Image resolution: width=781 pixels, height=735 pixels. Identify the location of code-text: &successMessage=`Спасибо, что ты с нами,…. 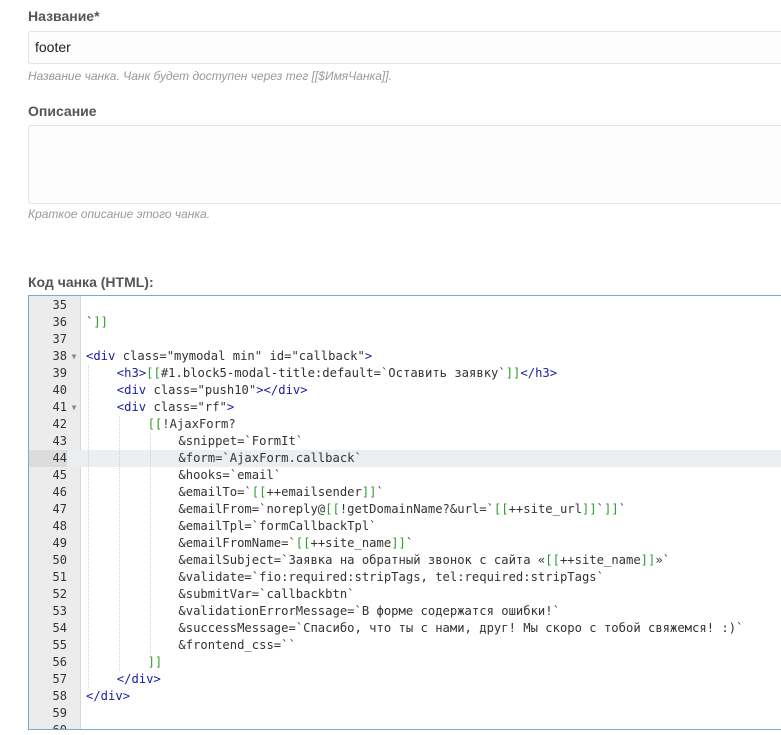
(461, 628).